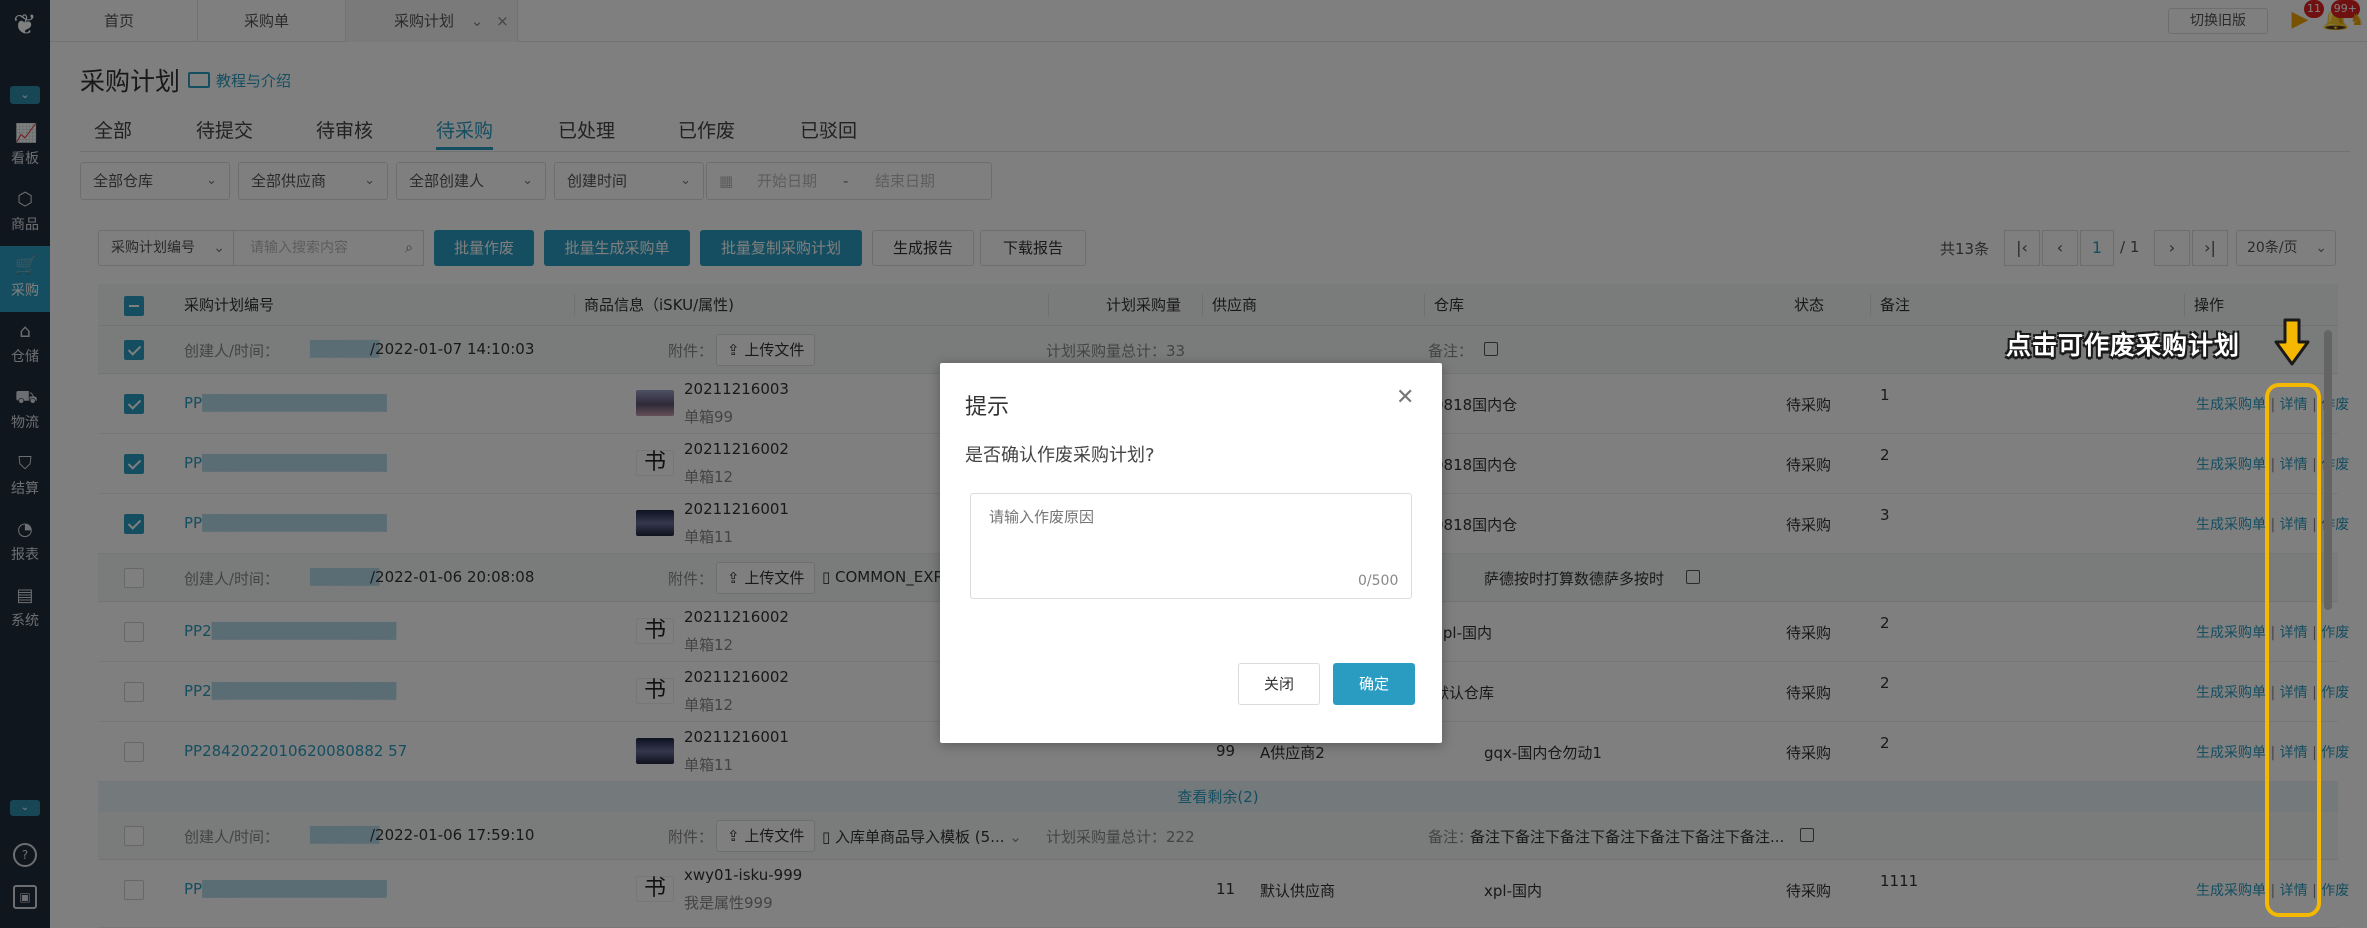  What do you see at coordinates (2292, 342) in the screenshot?
I see `arrow-down-icon` at bounding box center [2292, 342].